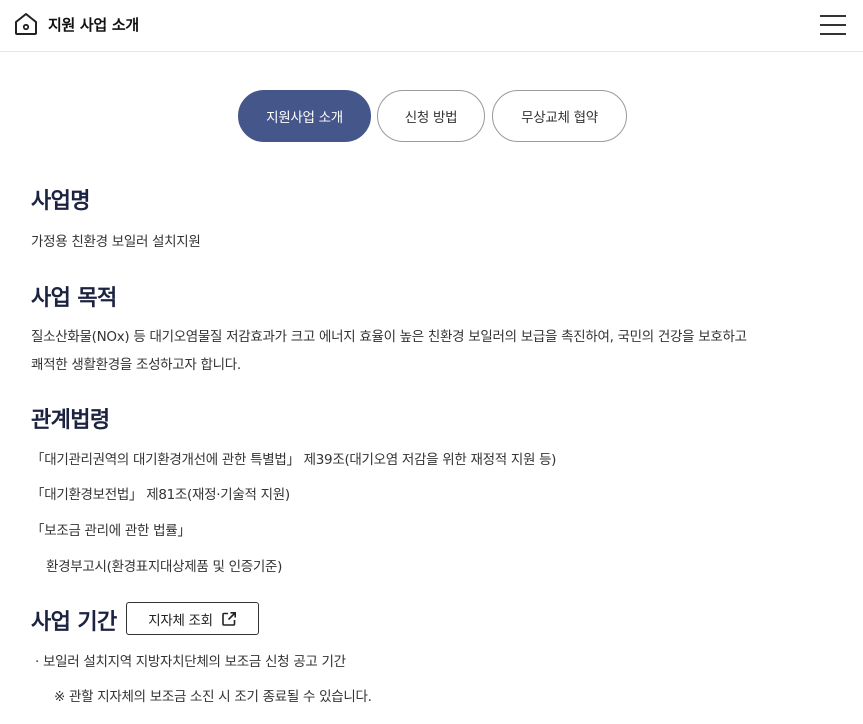 The width and height of the screenshot is (863, 724). What do you see at coordinates (228, 618) in the screenshot?
I see `external-link-icon` at bounding box center [228, 618].